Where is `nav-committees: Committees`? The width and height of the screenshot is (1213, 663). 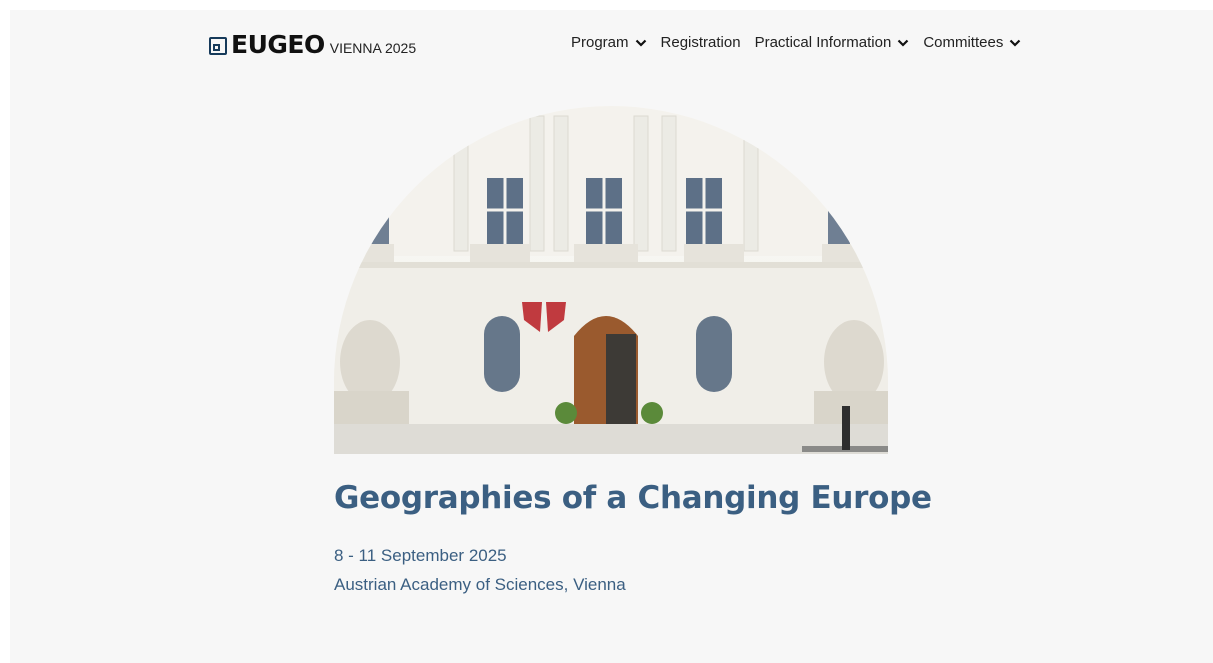
nav-committees: Committees is located at coordinates (972, 42).